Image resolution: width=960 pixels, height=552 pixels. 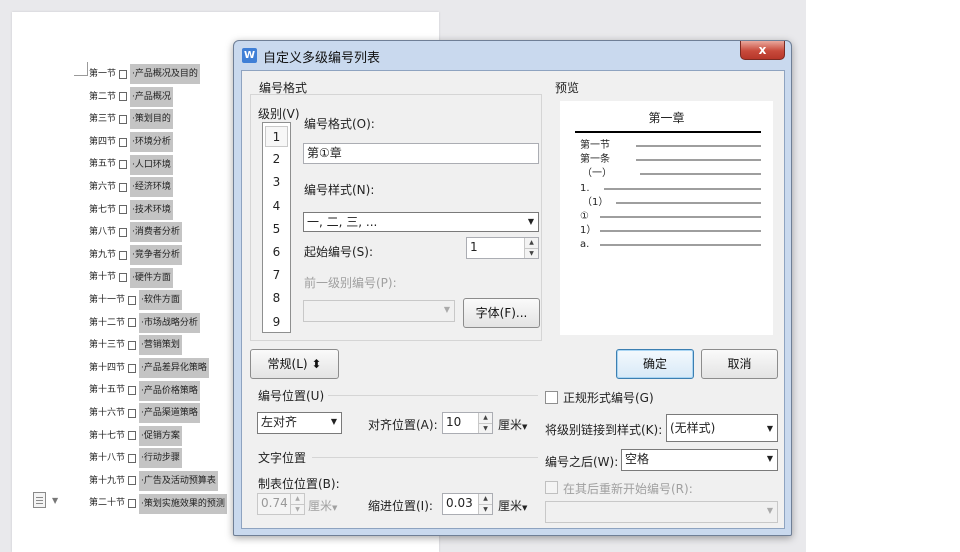 I want to click on margin-corner-mark, so click(x=81, y=69).